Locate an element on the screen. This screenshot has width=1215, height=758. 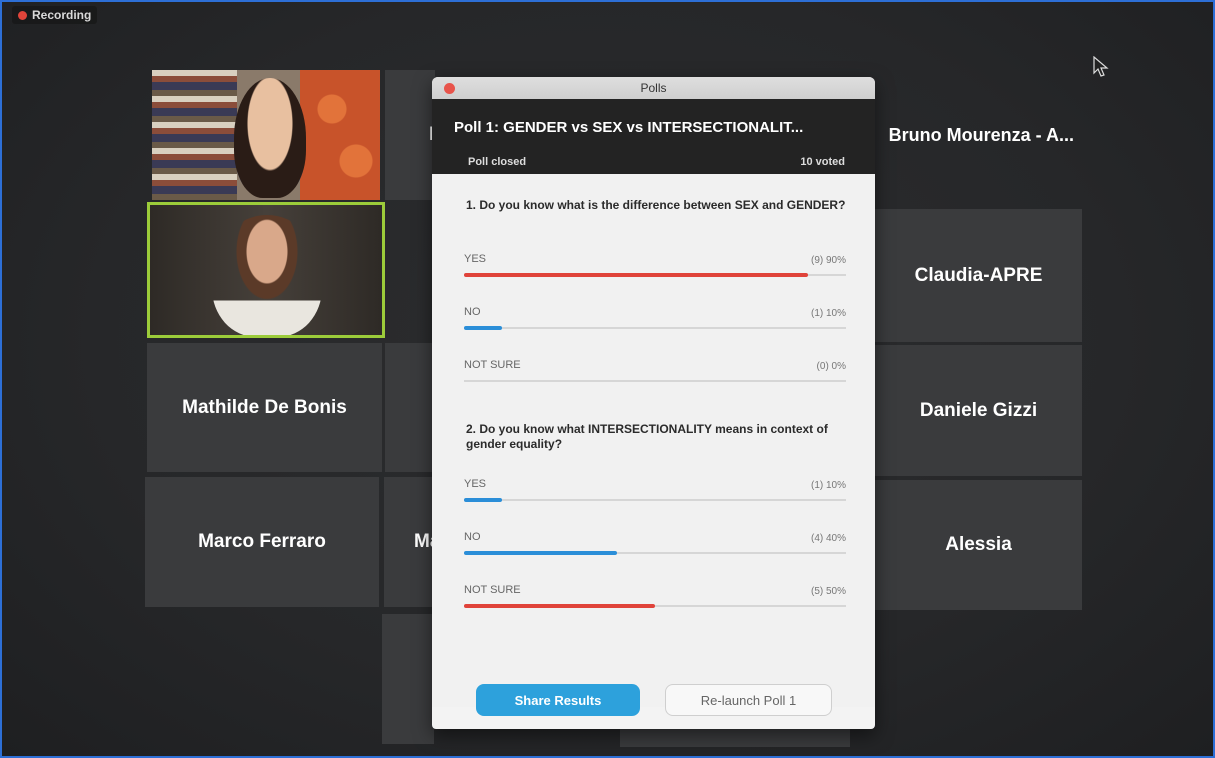
poll-voted-count: 10 voted is located at coordinates (822, 162).